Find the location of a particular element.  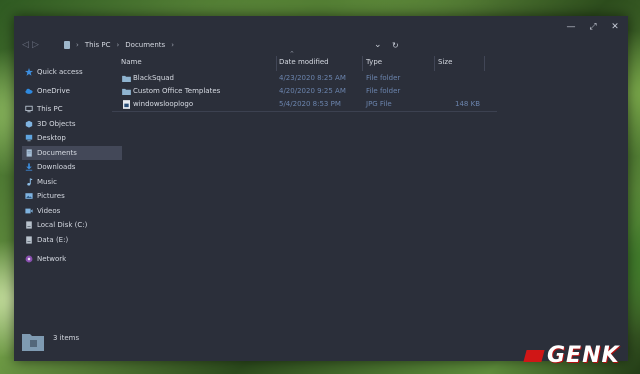

cloud-icon is located at coordinates (29, 91).